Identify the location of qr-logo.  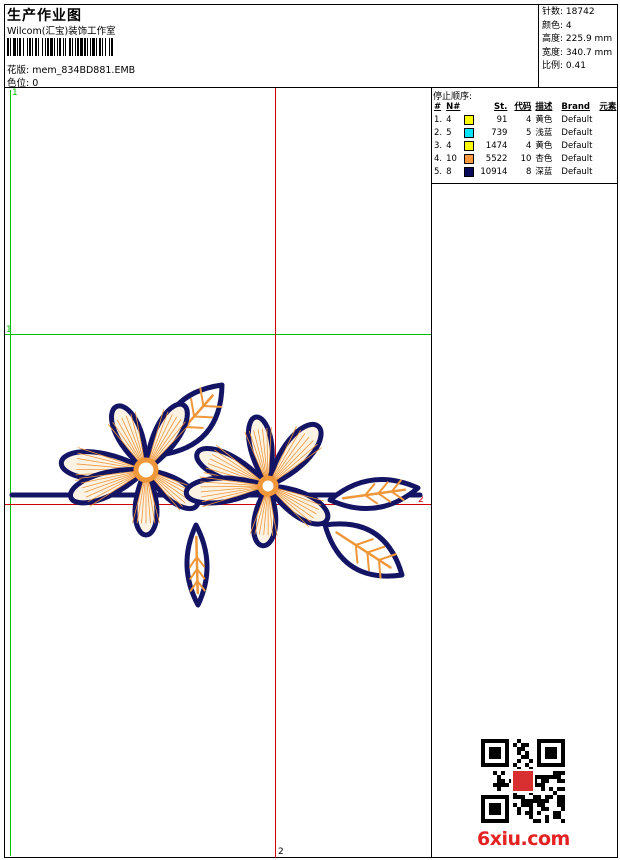
(523, 781).